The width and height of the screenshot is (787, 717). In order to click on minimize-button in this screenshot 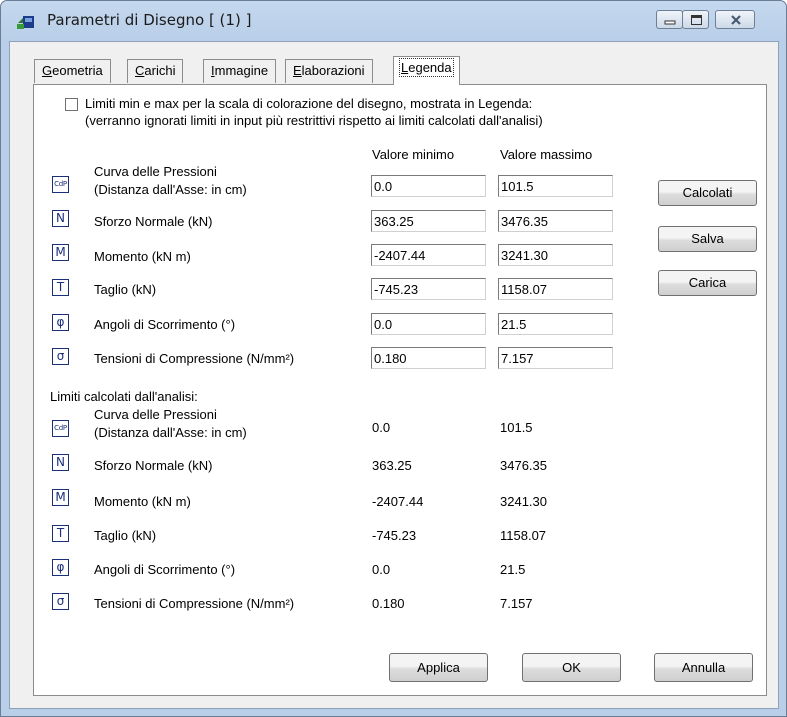, I will do `click(669, 19)`.